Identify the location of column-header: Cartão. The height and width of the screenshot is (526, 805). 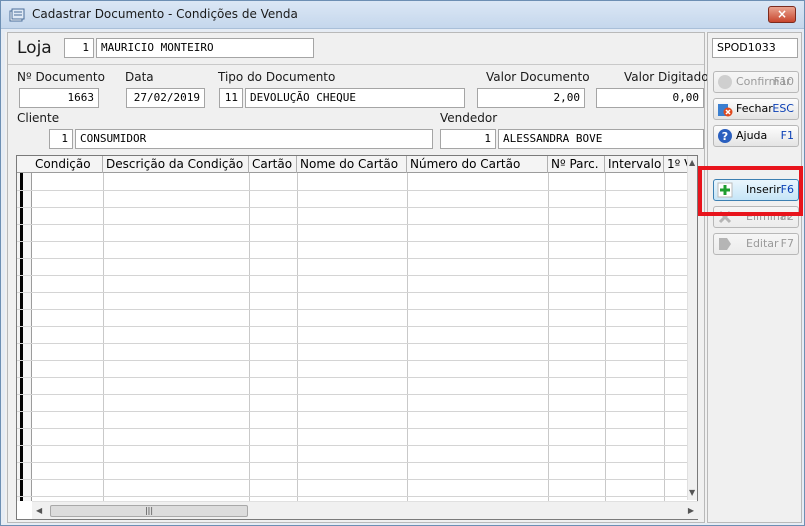
(273, 164).